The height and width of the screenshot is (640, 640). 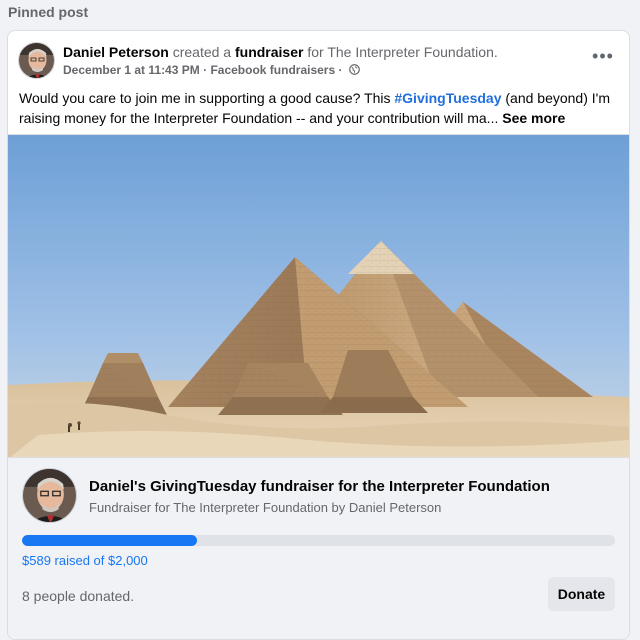 What do you see at coordinates (318, 540) in the screenshot?
I see `fundraiser-progress-bar` at bounding box center [318, 540].